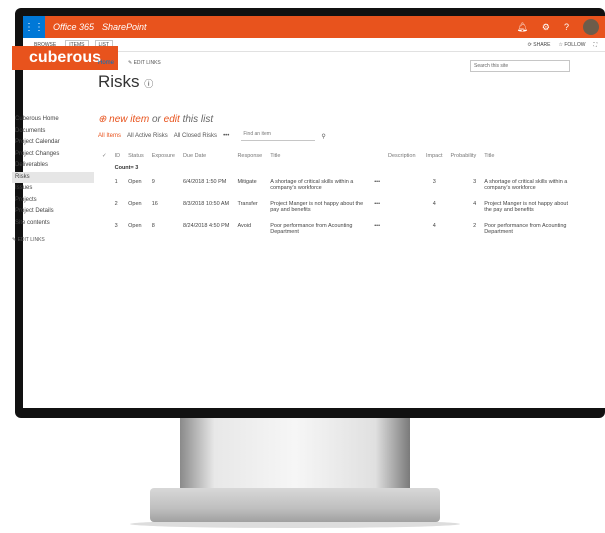 This screenshot has width=605, height=533. What do you see at coordinates (65, 58) in the screenshot?
I see `site-logo: cuberous` at bounding box center [65, 58].